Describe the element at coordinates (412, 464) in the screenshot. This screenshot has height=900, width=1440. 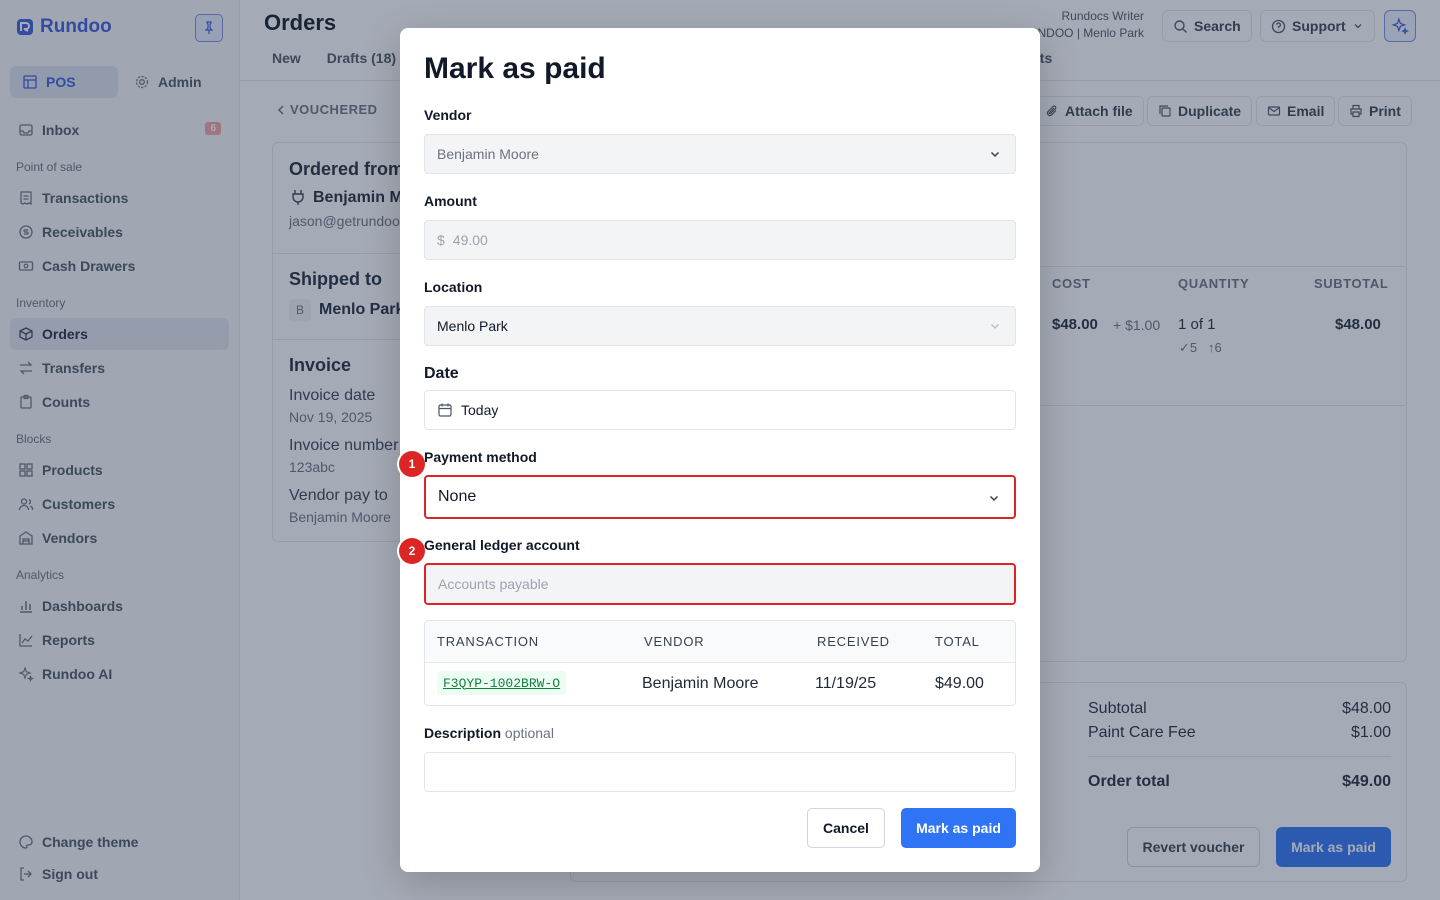
I see `step-badge-1: 1` at that location.